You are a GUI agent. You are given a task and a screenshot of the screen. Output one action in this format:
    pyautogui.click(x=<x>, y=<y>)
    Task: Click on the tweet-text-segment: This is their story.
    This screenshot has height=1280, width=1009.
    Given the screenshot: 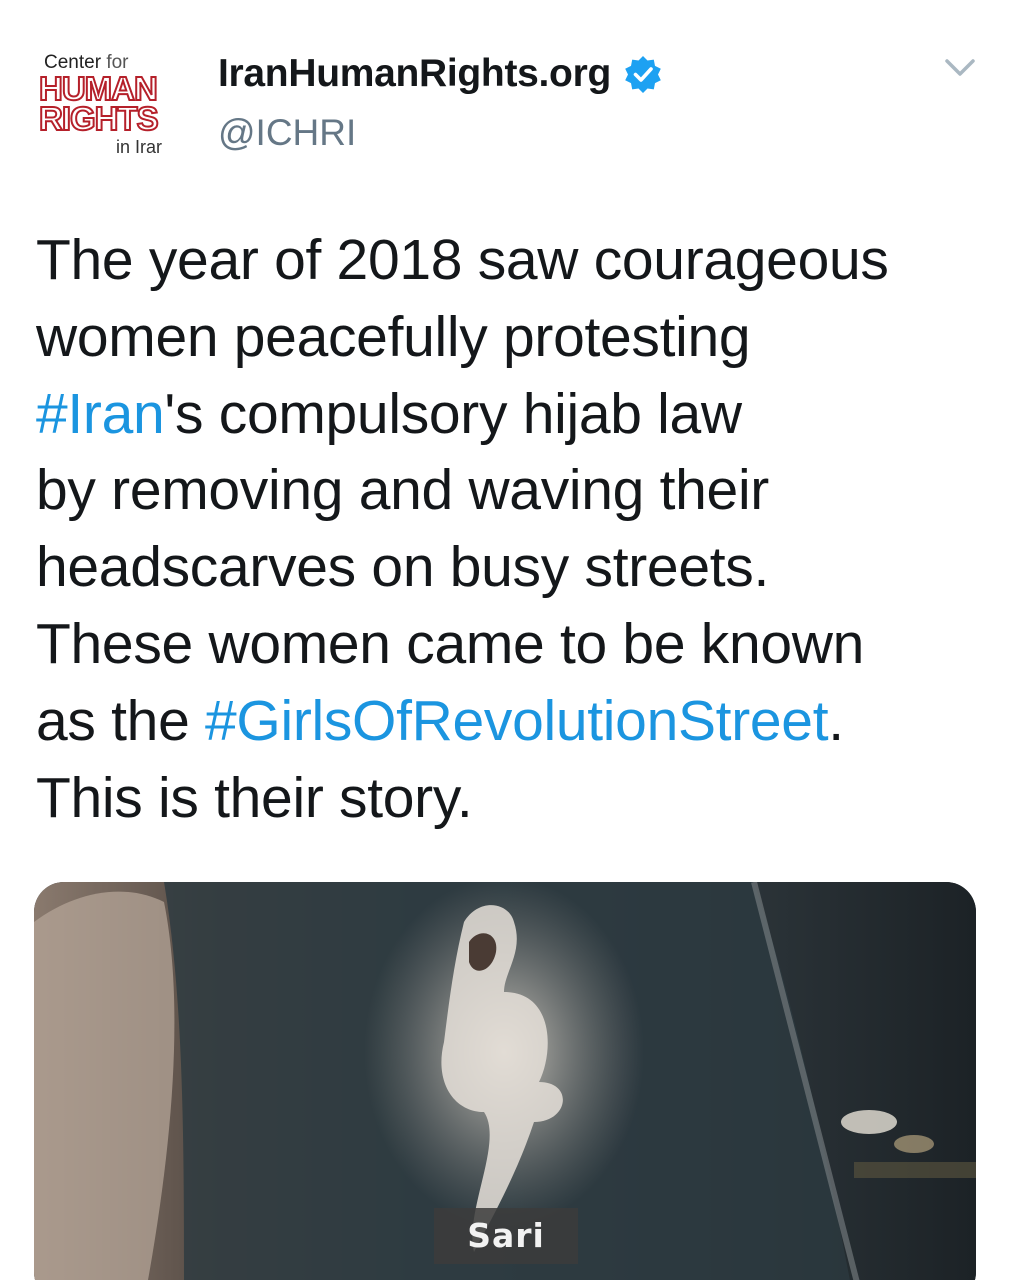 What is the action you would take?
    pyautogui.click(x=254, y=797)
    